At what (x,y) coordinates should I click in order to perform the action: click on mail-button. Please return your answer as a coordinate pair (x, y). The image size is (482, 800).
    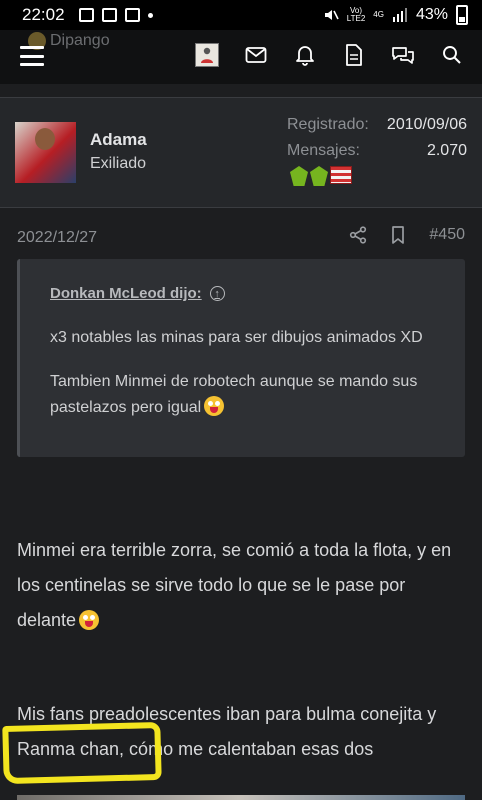
    Looking at the image, I should click on (256, 55).